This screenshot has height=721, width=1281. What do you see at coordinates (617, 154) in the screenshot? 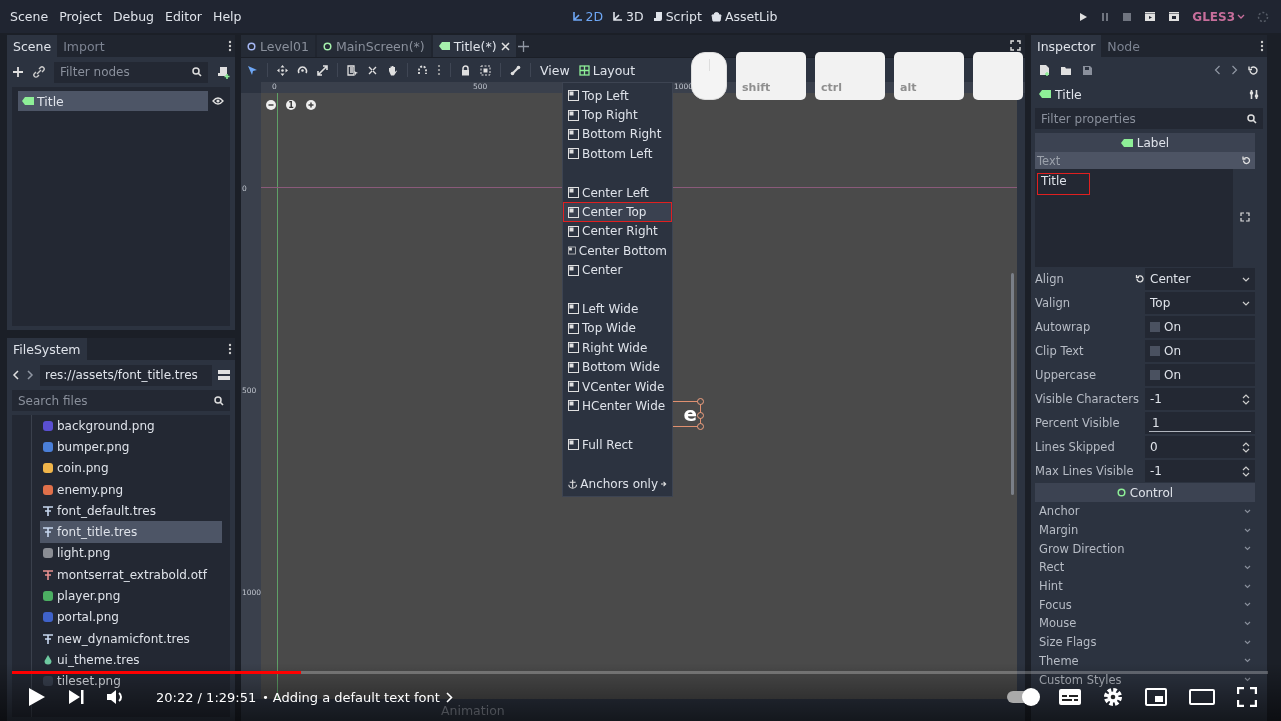
I see `menu-item: Bottom Left` at bounding box center [617, 154].